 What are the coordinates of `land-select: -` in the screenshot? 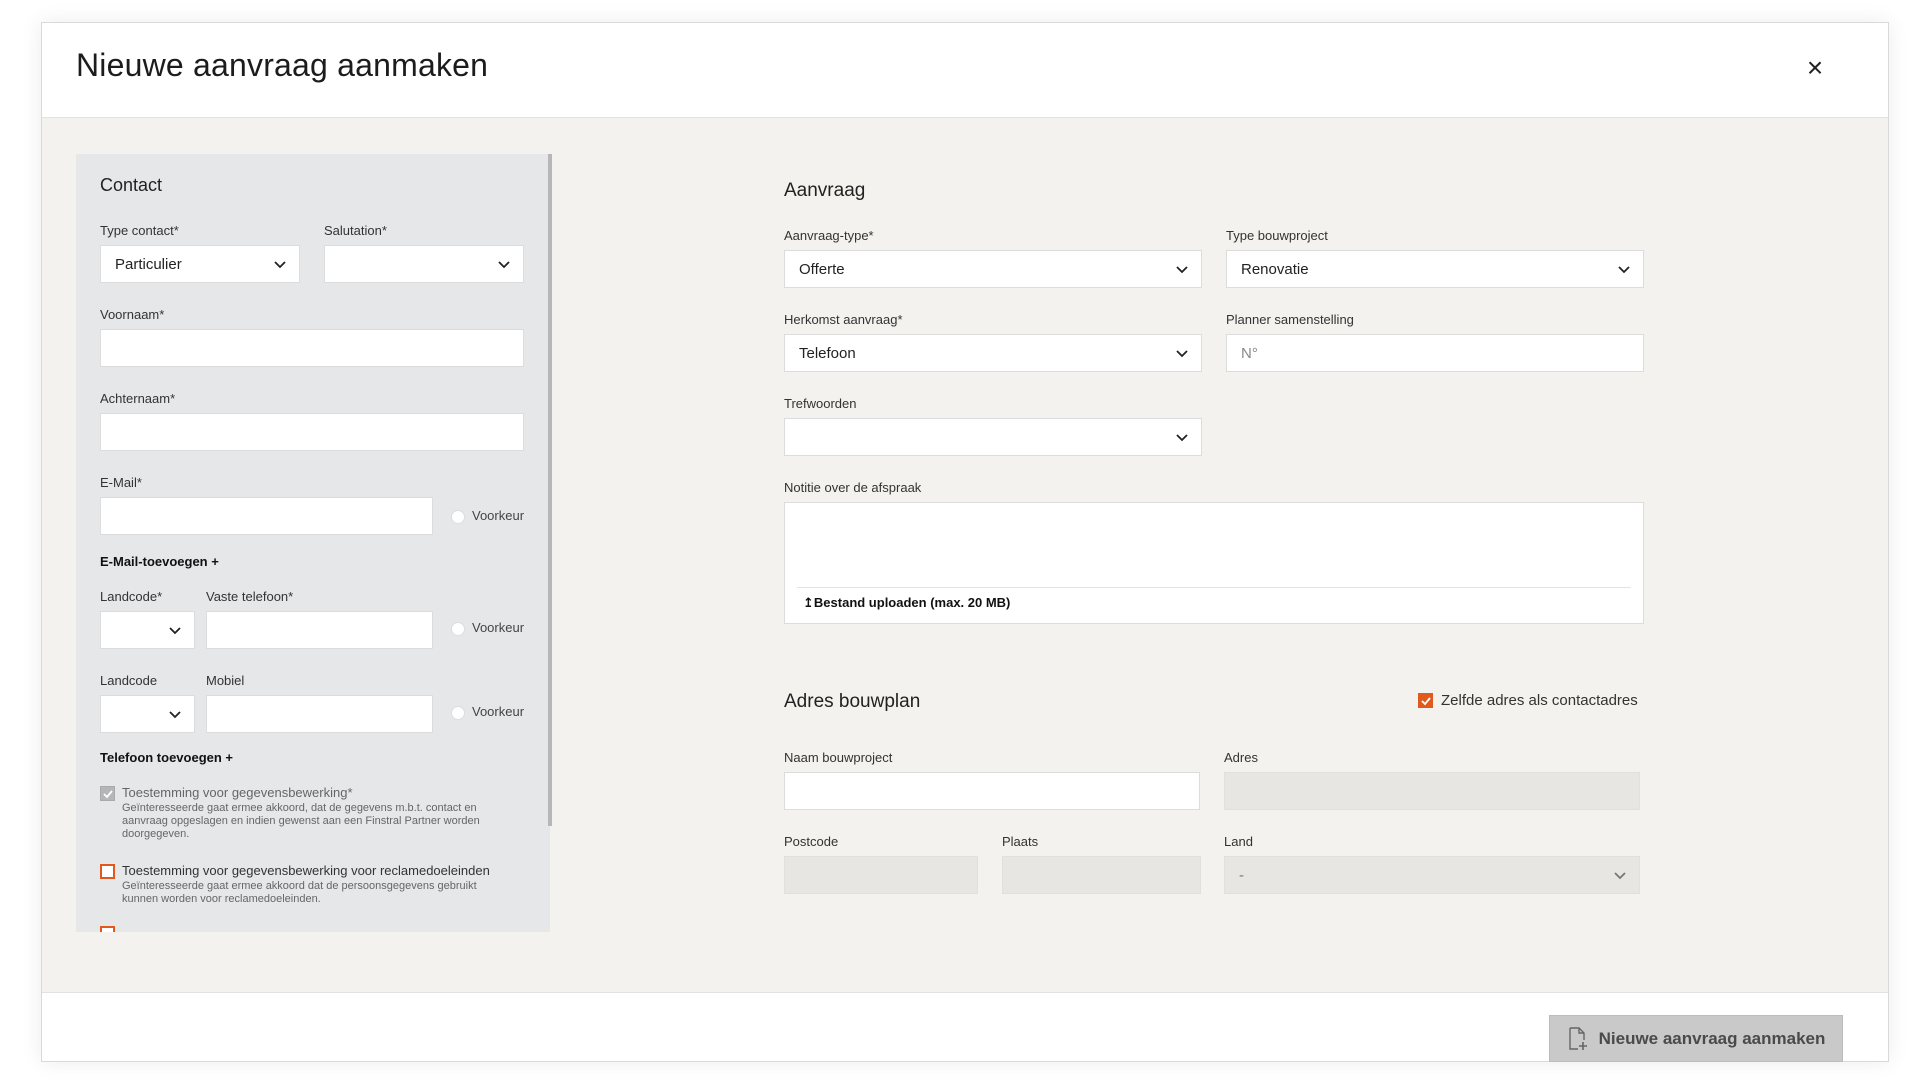 It's located at (1432, 875).